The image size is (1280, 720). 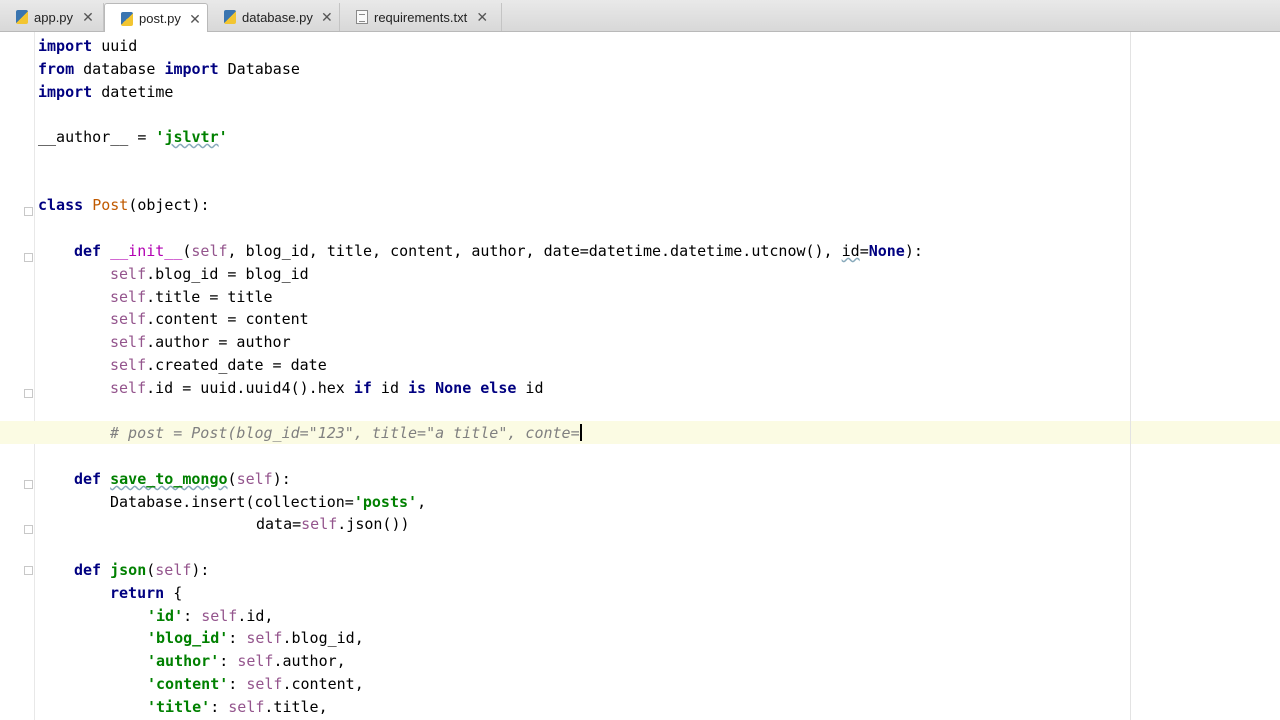 I want to click on code-text: .created_date = date, so click(x=236, y=365).